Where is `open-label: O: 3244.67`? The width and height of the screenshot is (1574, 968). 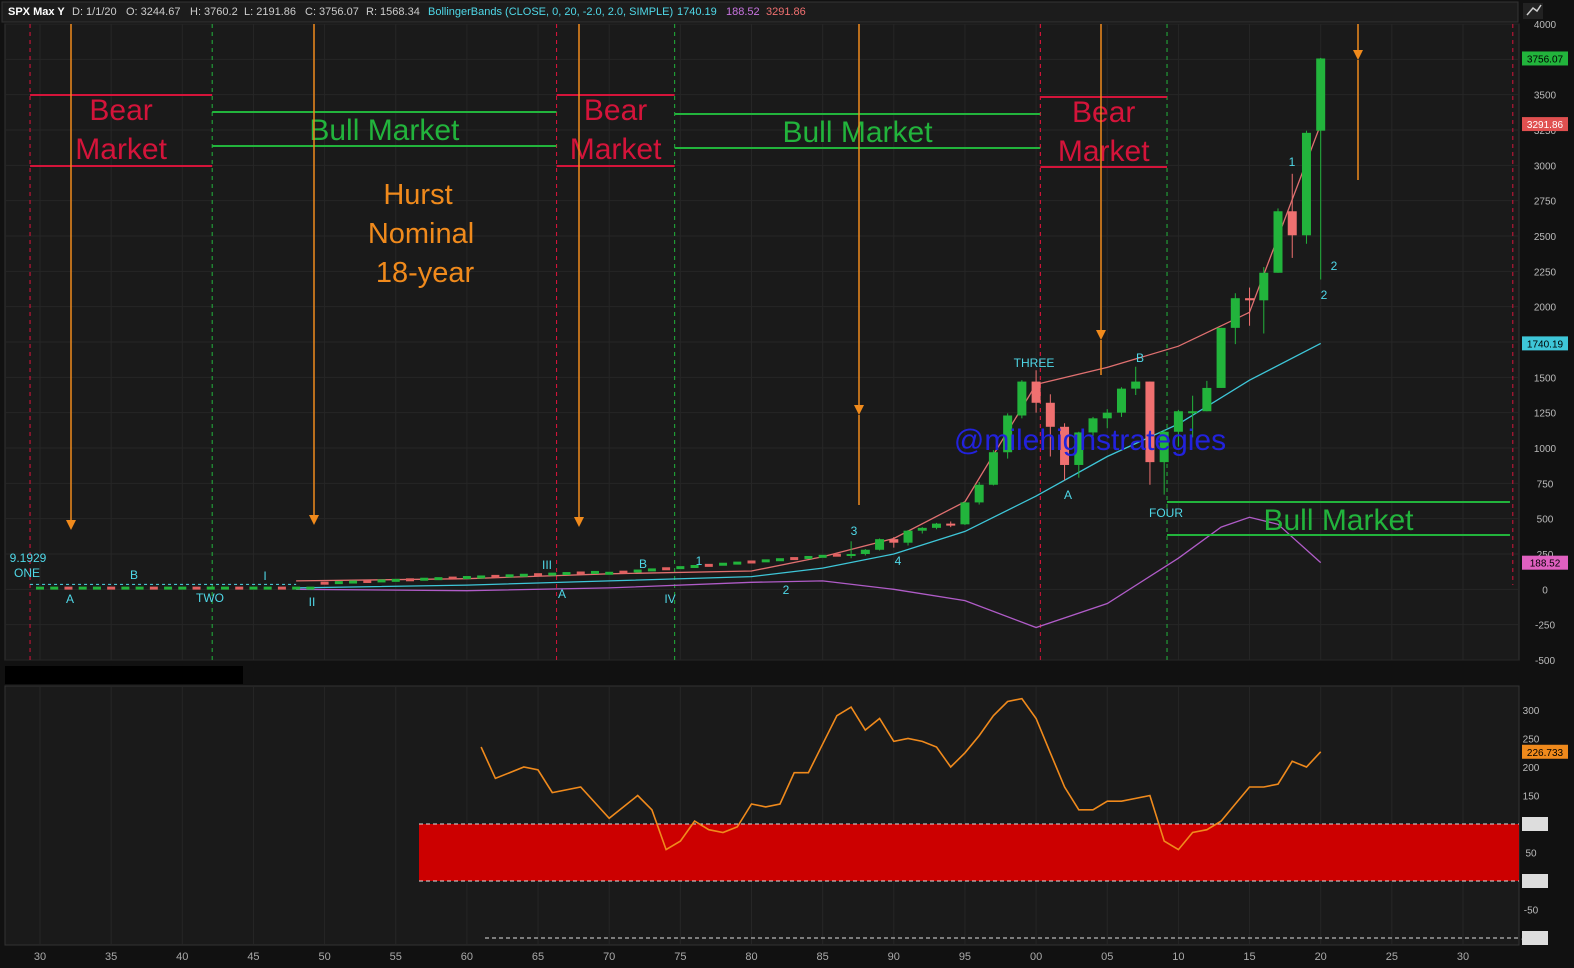 open-label: O: 3244.67 is located at coordinates (153, 12).